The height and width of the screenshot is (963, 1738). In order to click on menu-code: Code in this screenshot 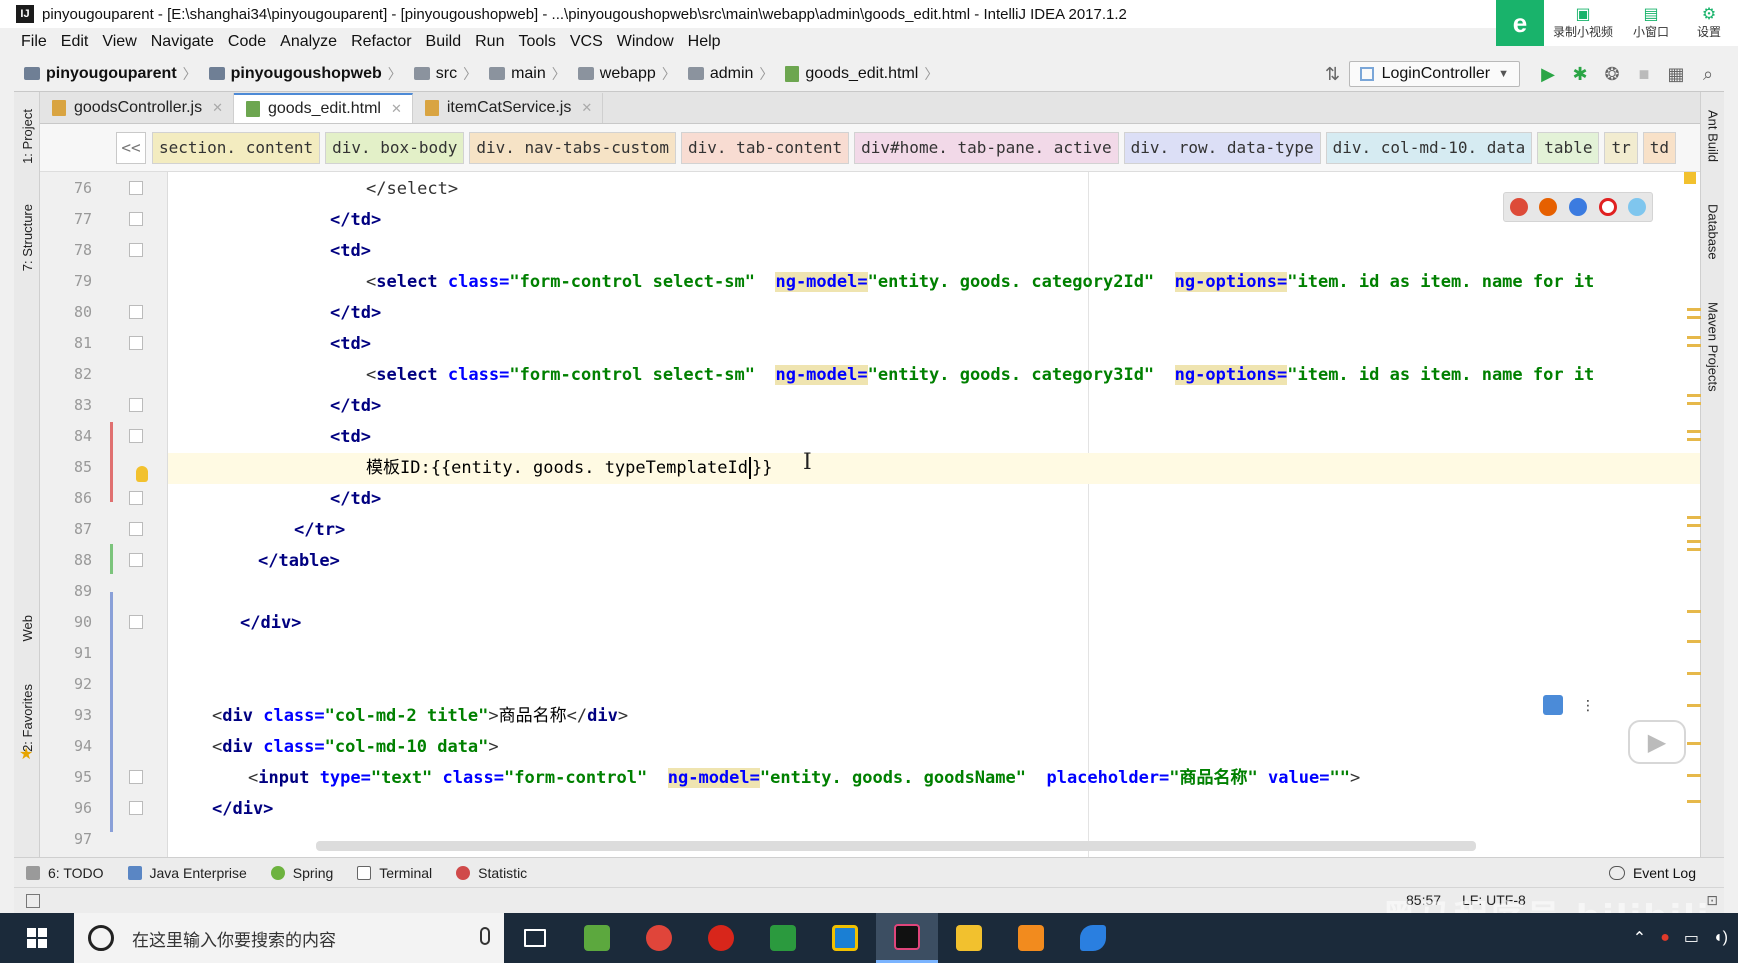, I will do `click(247, 42)`.